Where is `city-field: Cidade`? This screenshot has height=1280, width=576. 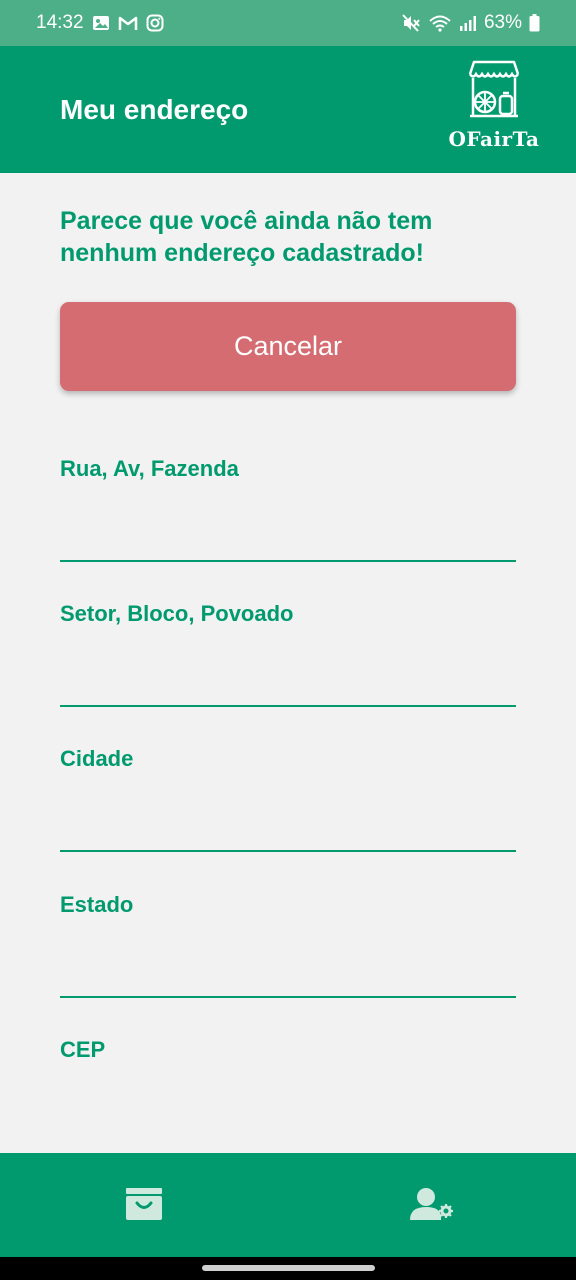
city-field: Cidade is located at coordinates (288, 806).